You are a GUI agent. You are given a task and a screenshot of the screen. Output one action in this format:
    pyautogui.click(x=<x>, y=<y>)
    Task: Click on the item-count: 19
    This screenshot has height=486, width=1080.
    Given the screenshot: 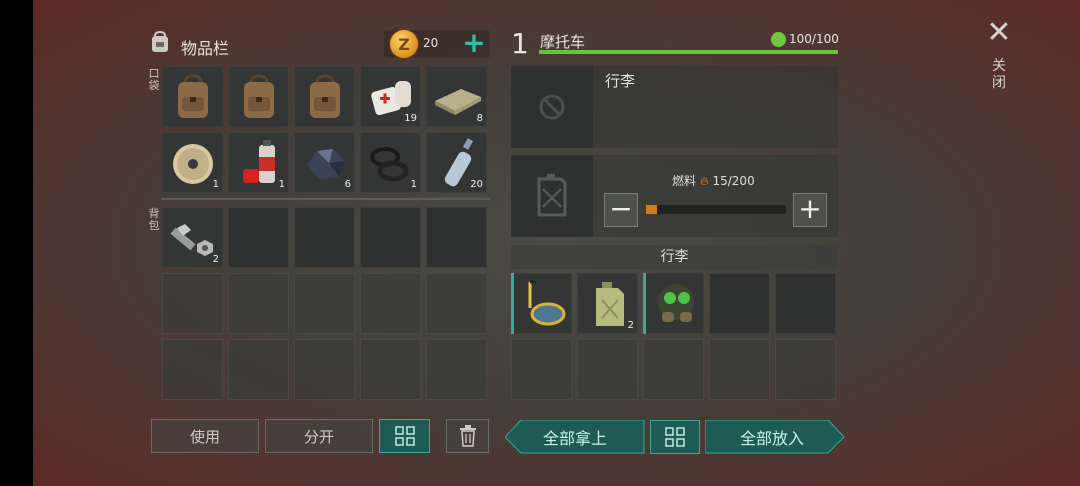 What is the action you would take?
    pyautogui.click(x=410, y=118)
    